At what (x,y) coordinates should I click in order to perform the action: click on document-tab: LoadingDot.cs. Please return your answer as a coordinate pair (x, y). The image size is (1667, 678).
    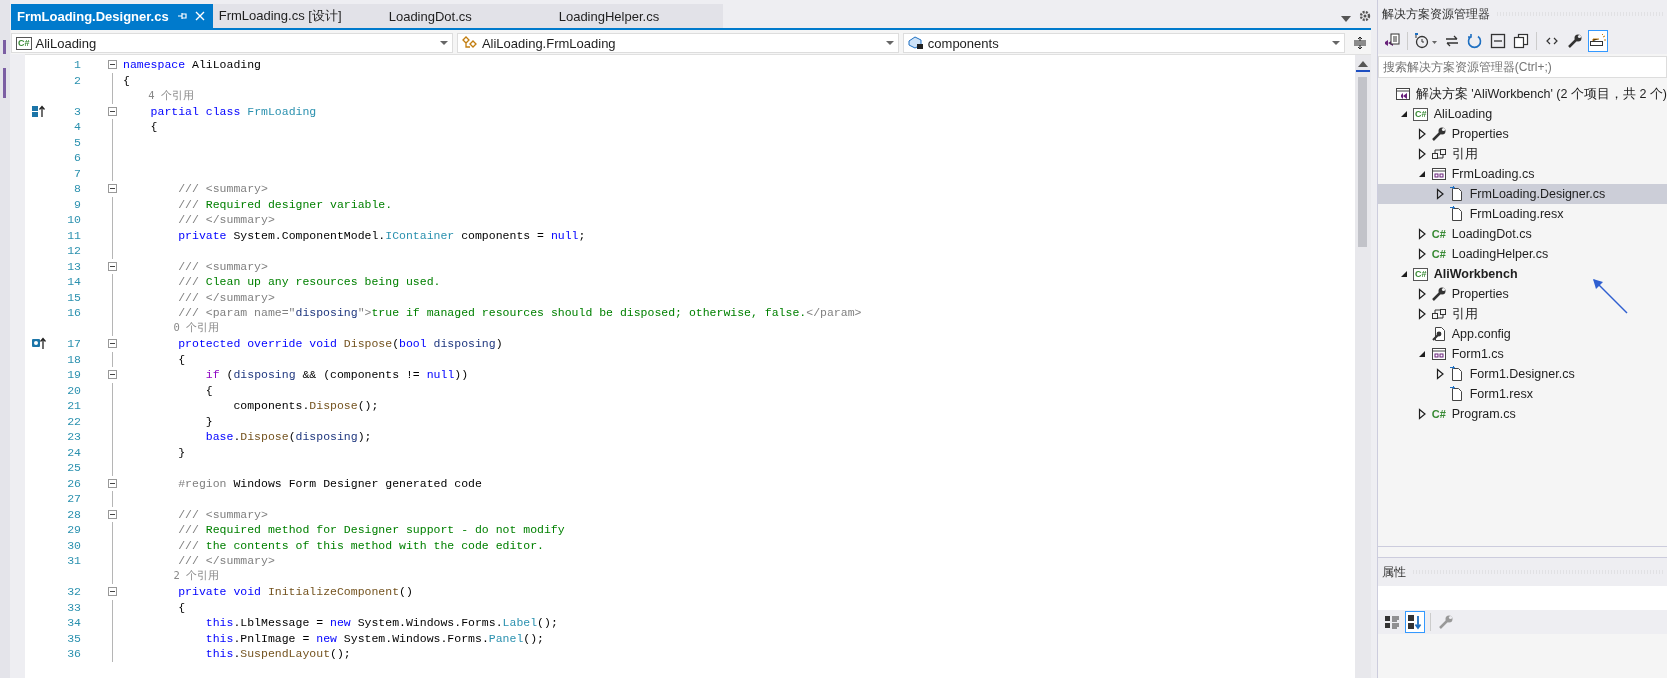
    Looking at the image, I should click on (467, 16).